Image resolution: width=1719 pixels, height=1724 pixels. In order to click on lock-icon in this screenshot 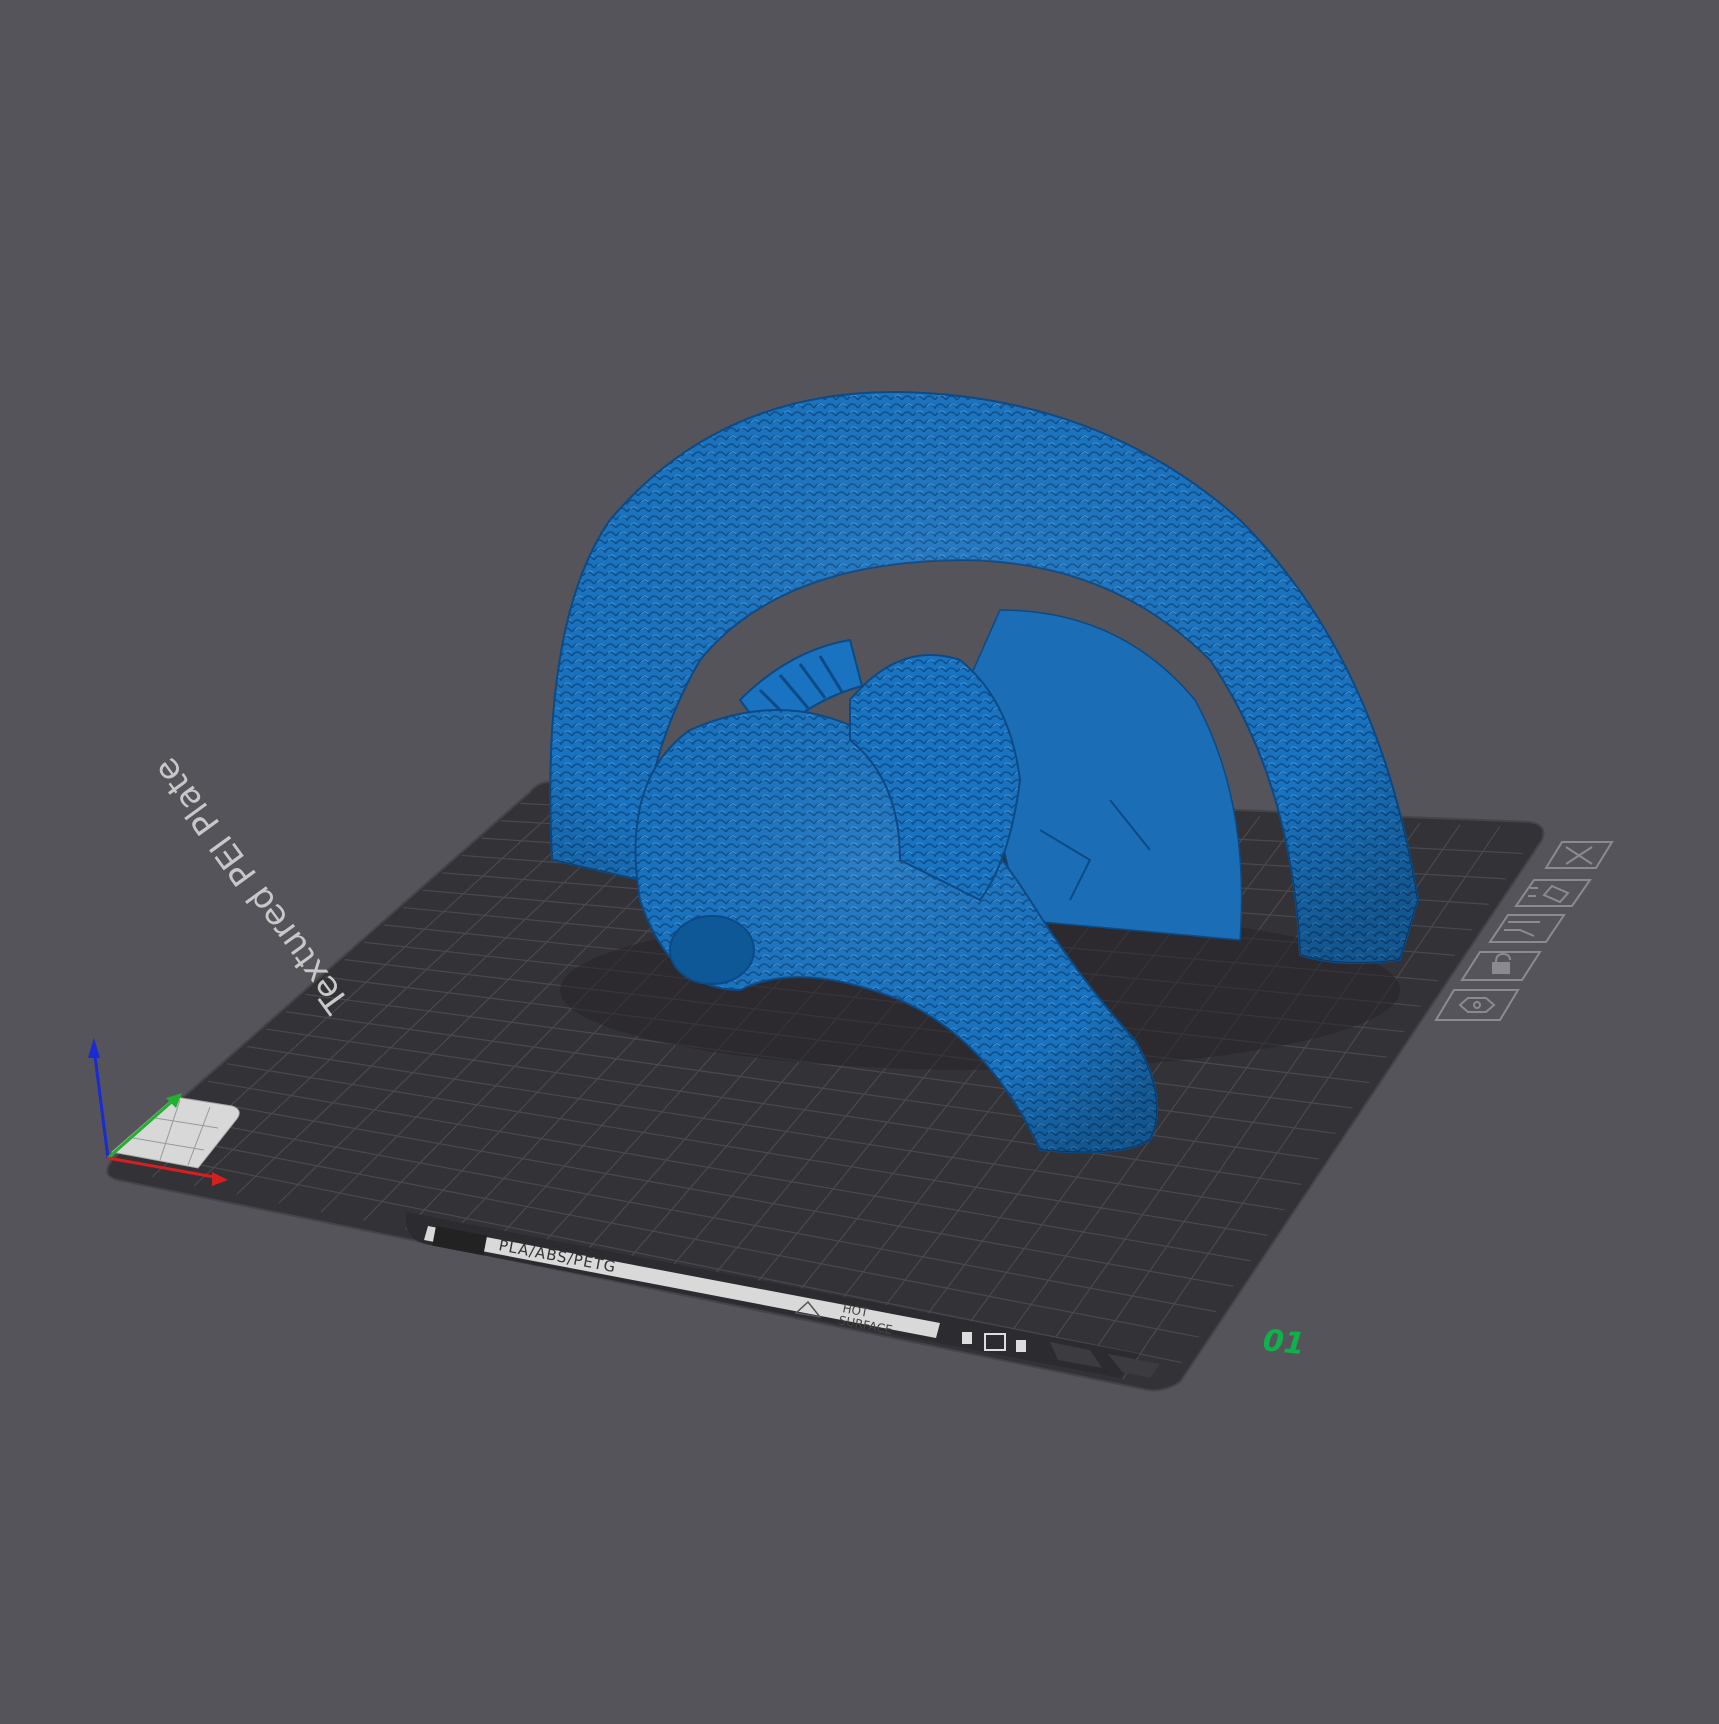, I will do `click(1501, 966)`.